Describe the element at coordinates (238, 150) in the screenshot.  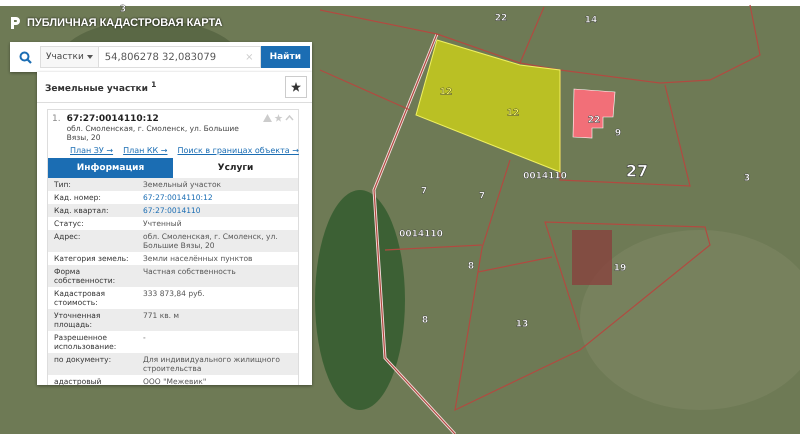
I see `plan-link: Поиск в границах объекта →` at that location.